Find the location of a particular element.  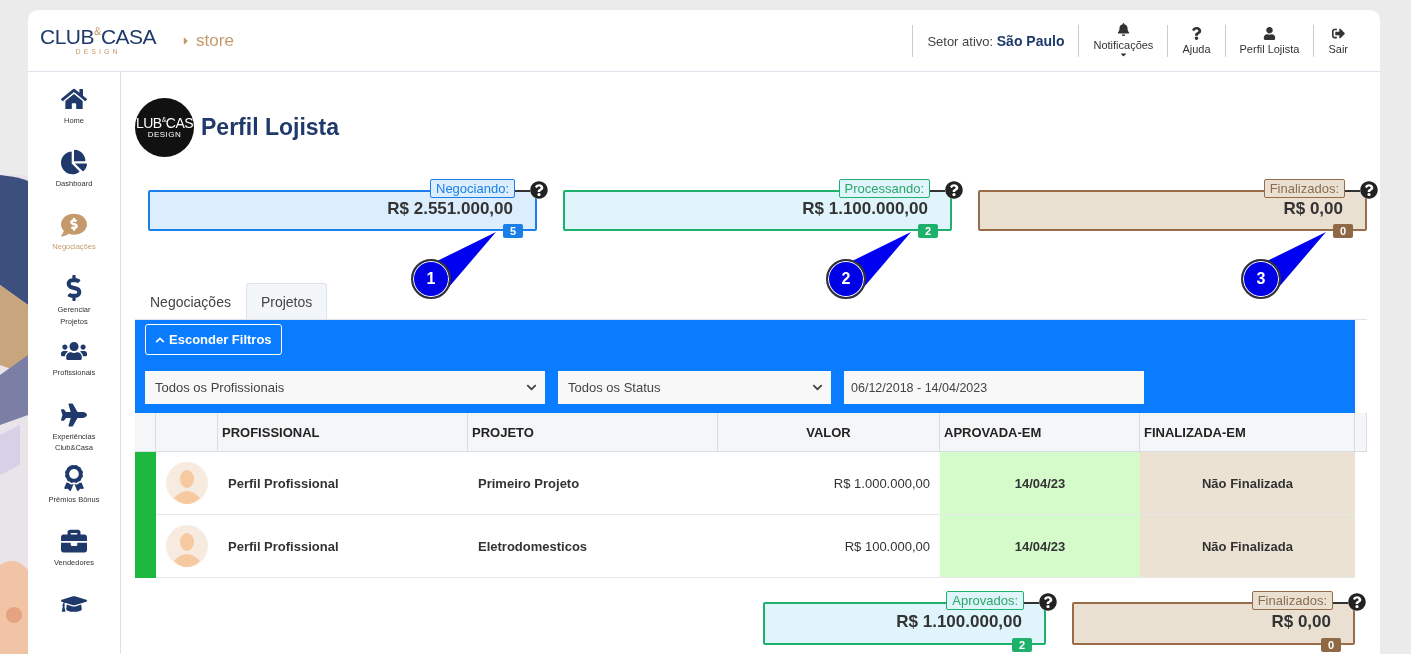

tab: Projetos is located at coordinates (286, 301).